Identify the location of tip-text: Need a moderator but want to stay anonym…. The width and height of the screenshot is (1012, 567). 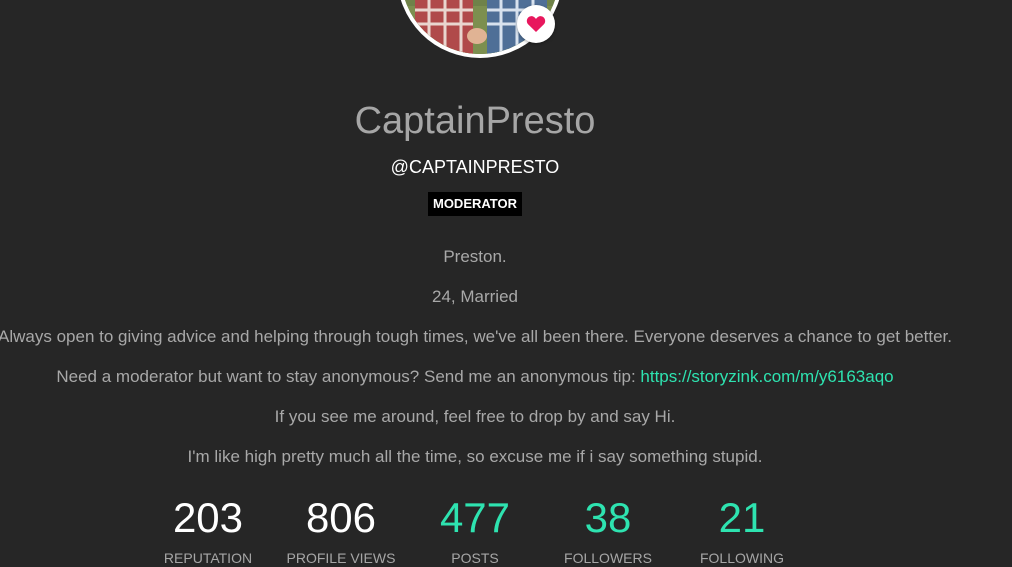
(348, 376).